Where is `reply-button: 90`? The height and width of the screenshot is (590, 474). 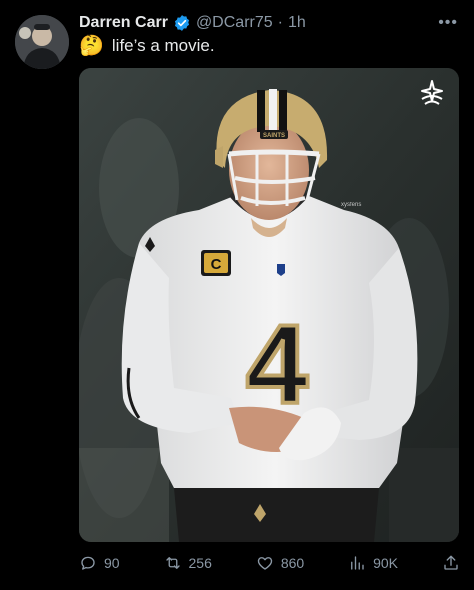
reply-button: 90 is located at coordinates (99, 563).